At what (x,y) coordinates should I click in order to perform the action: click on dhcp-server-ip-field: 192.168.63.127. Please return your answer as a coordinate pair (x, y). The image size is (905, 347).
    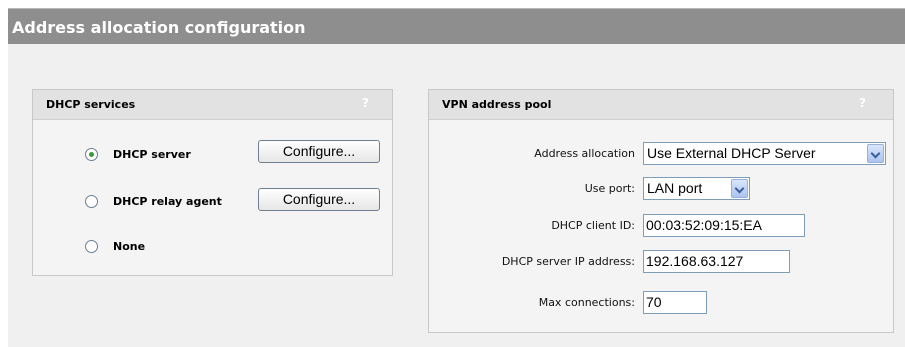
    Looking at the image, I should click on (716, 261).